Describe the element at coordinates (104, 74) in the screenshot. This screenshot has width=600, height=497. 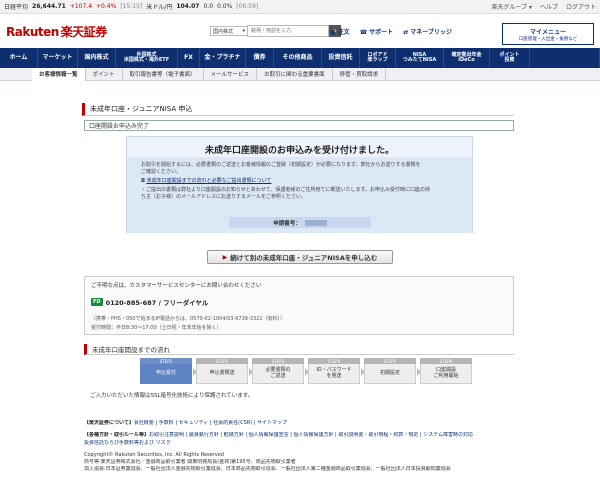
I see `sub-nav-item-1: ポイント` at that location.